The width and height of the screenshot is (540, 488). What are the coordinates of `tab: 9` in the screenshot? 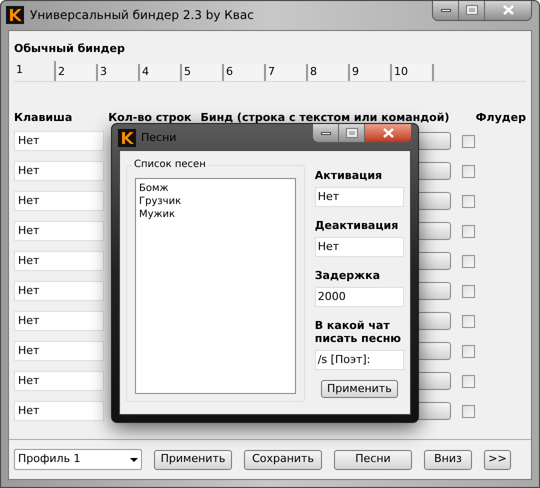 It's located at (371, 72).